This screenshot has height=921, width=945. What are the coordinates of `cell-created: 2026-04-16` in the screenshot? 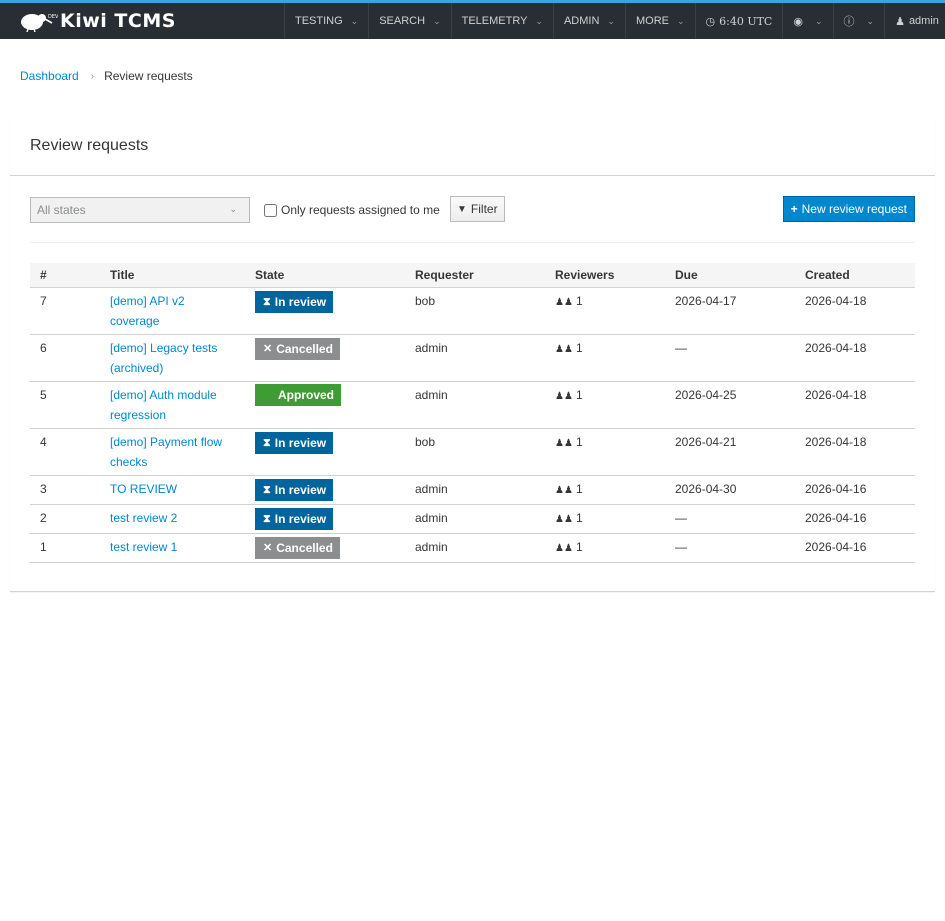 It's located at (855, 548).